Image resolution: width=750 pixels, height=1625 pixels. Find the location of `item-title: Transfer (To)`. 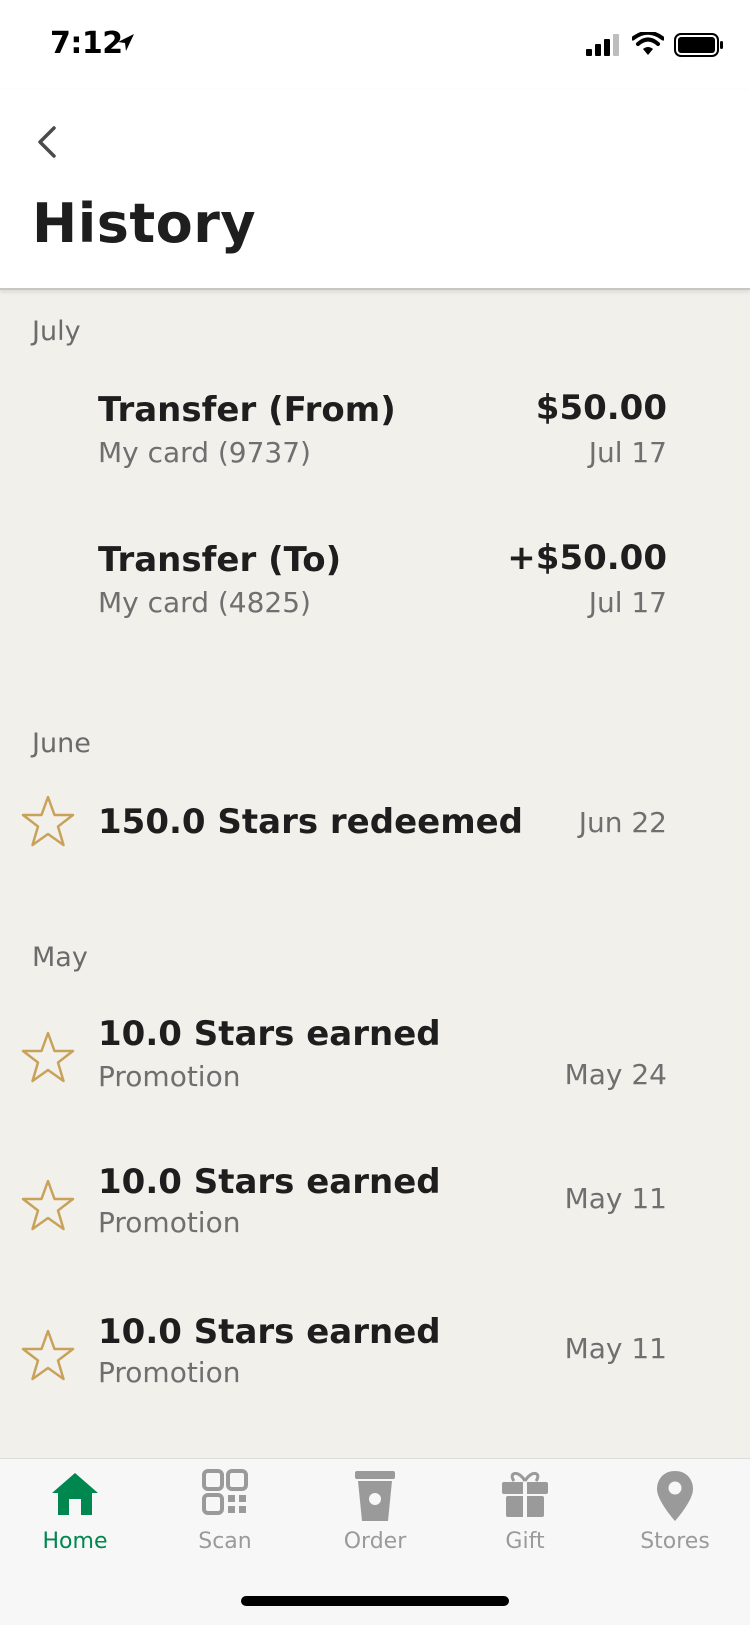

item-title: Transfer (To) is located at coordinates (220, 560).